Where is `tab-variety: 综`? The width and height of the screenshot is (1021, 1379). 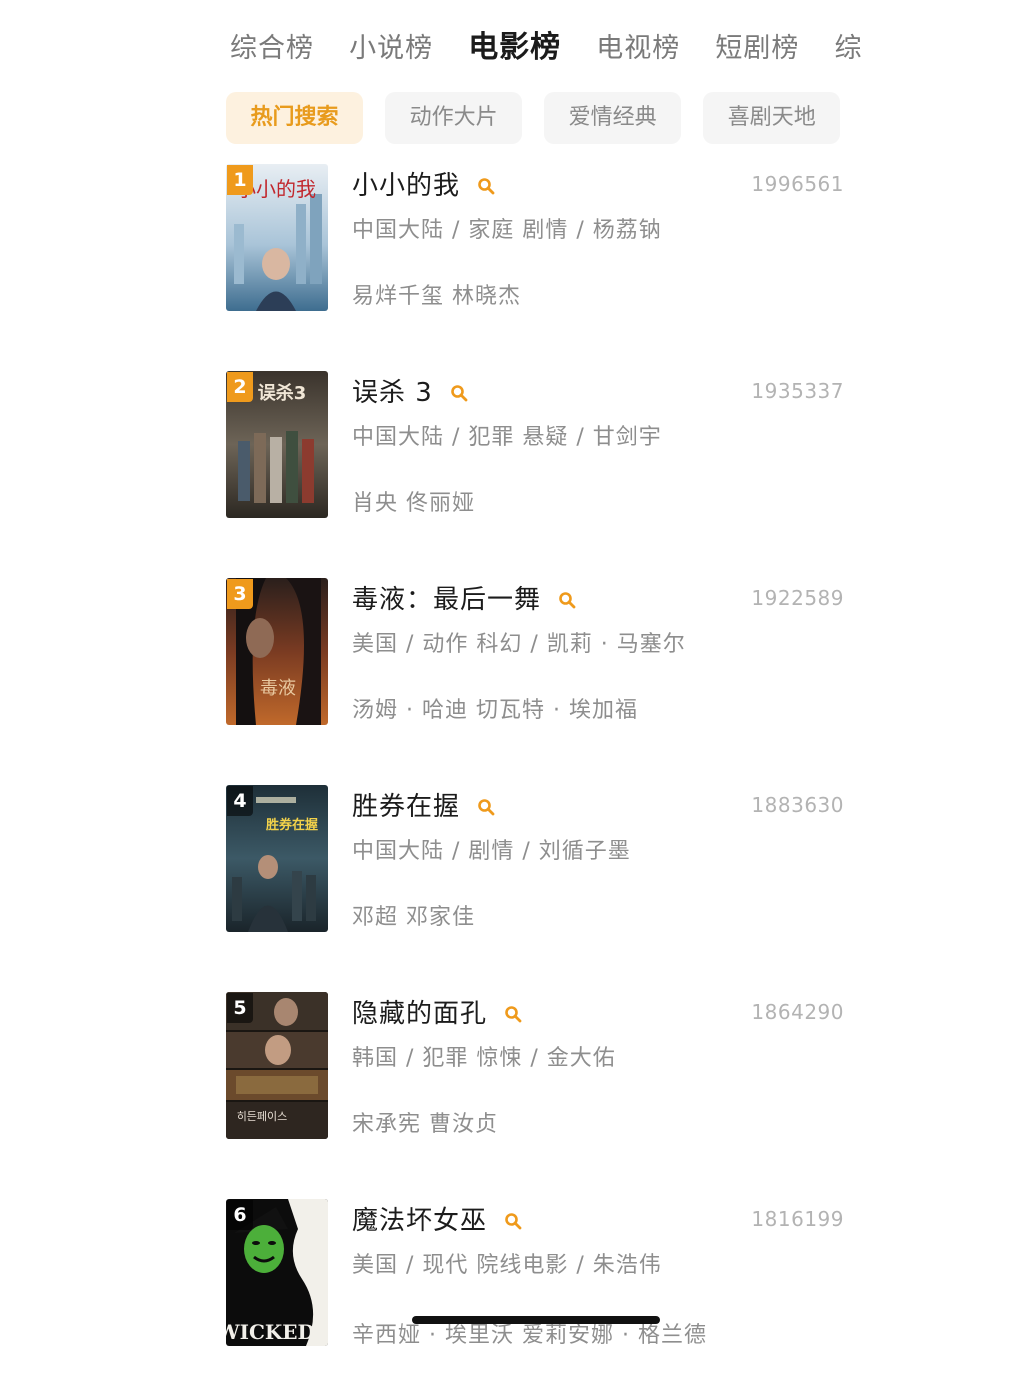 tab-variety: 综 is located at coordinates (848, 49).